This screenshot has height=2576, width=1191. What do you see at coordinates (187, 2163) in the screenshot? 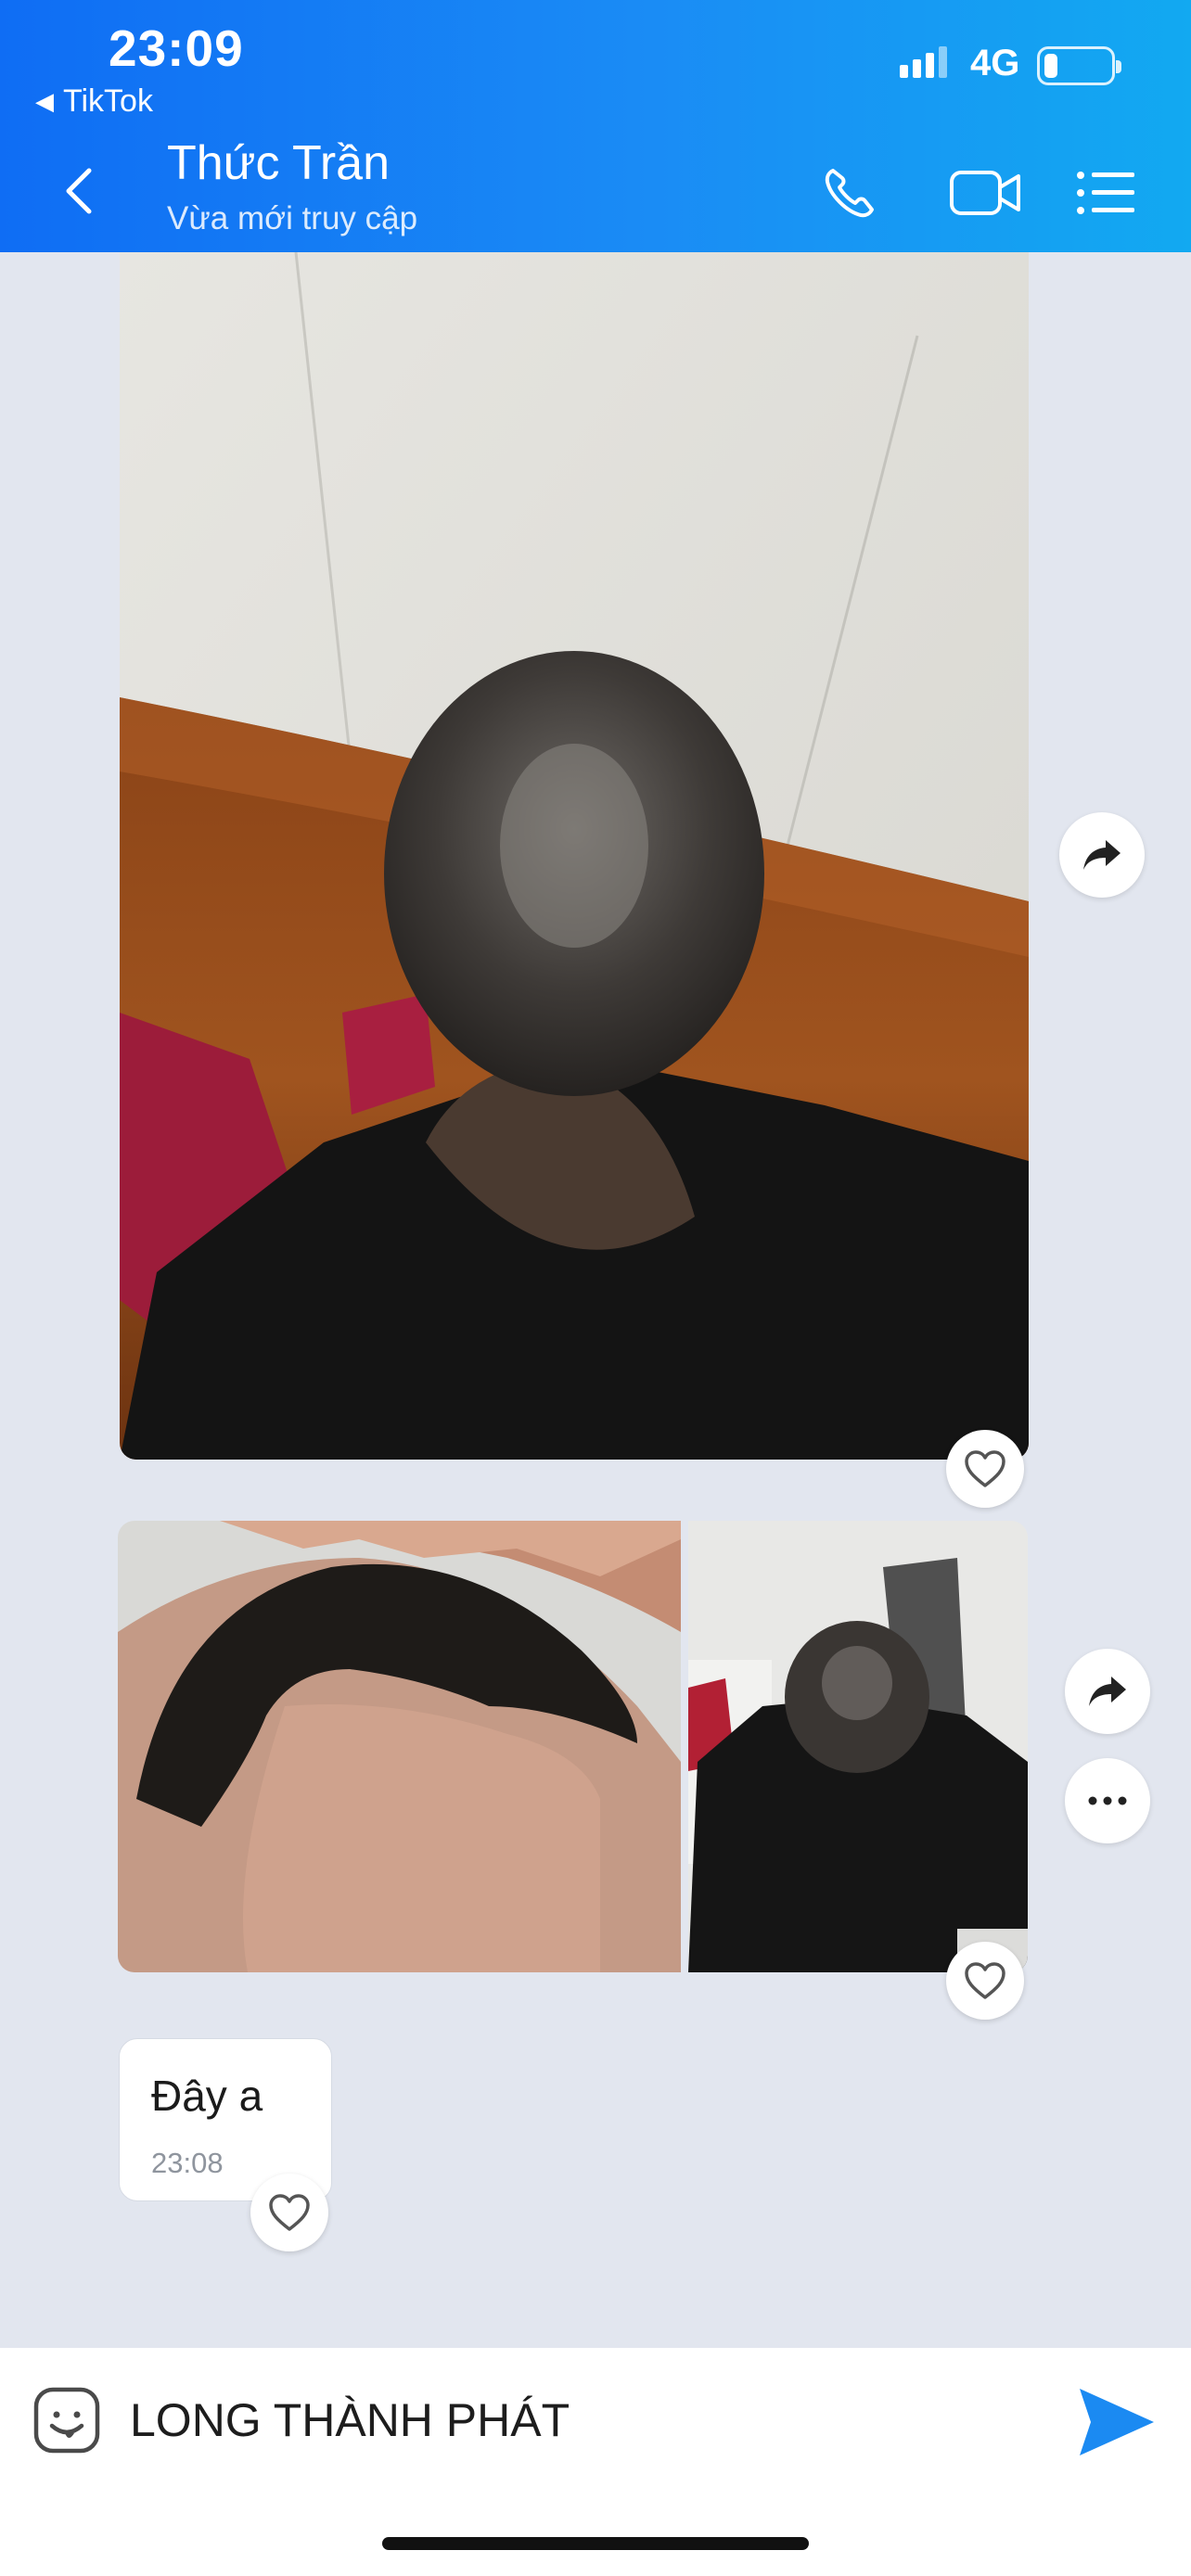
I see `message-time: 23:08` at bounding box center [187, 2163].